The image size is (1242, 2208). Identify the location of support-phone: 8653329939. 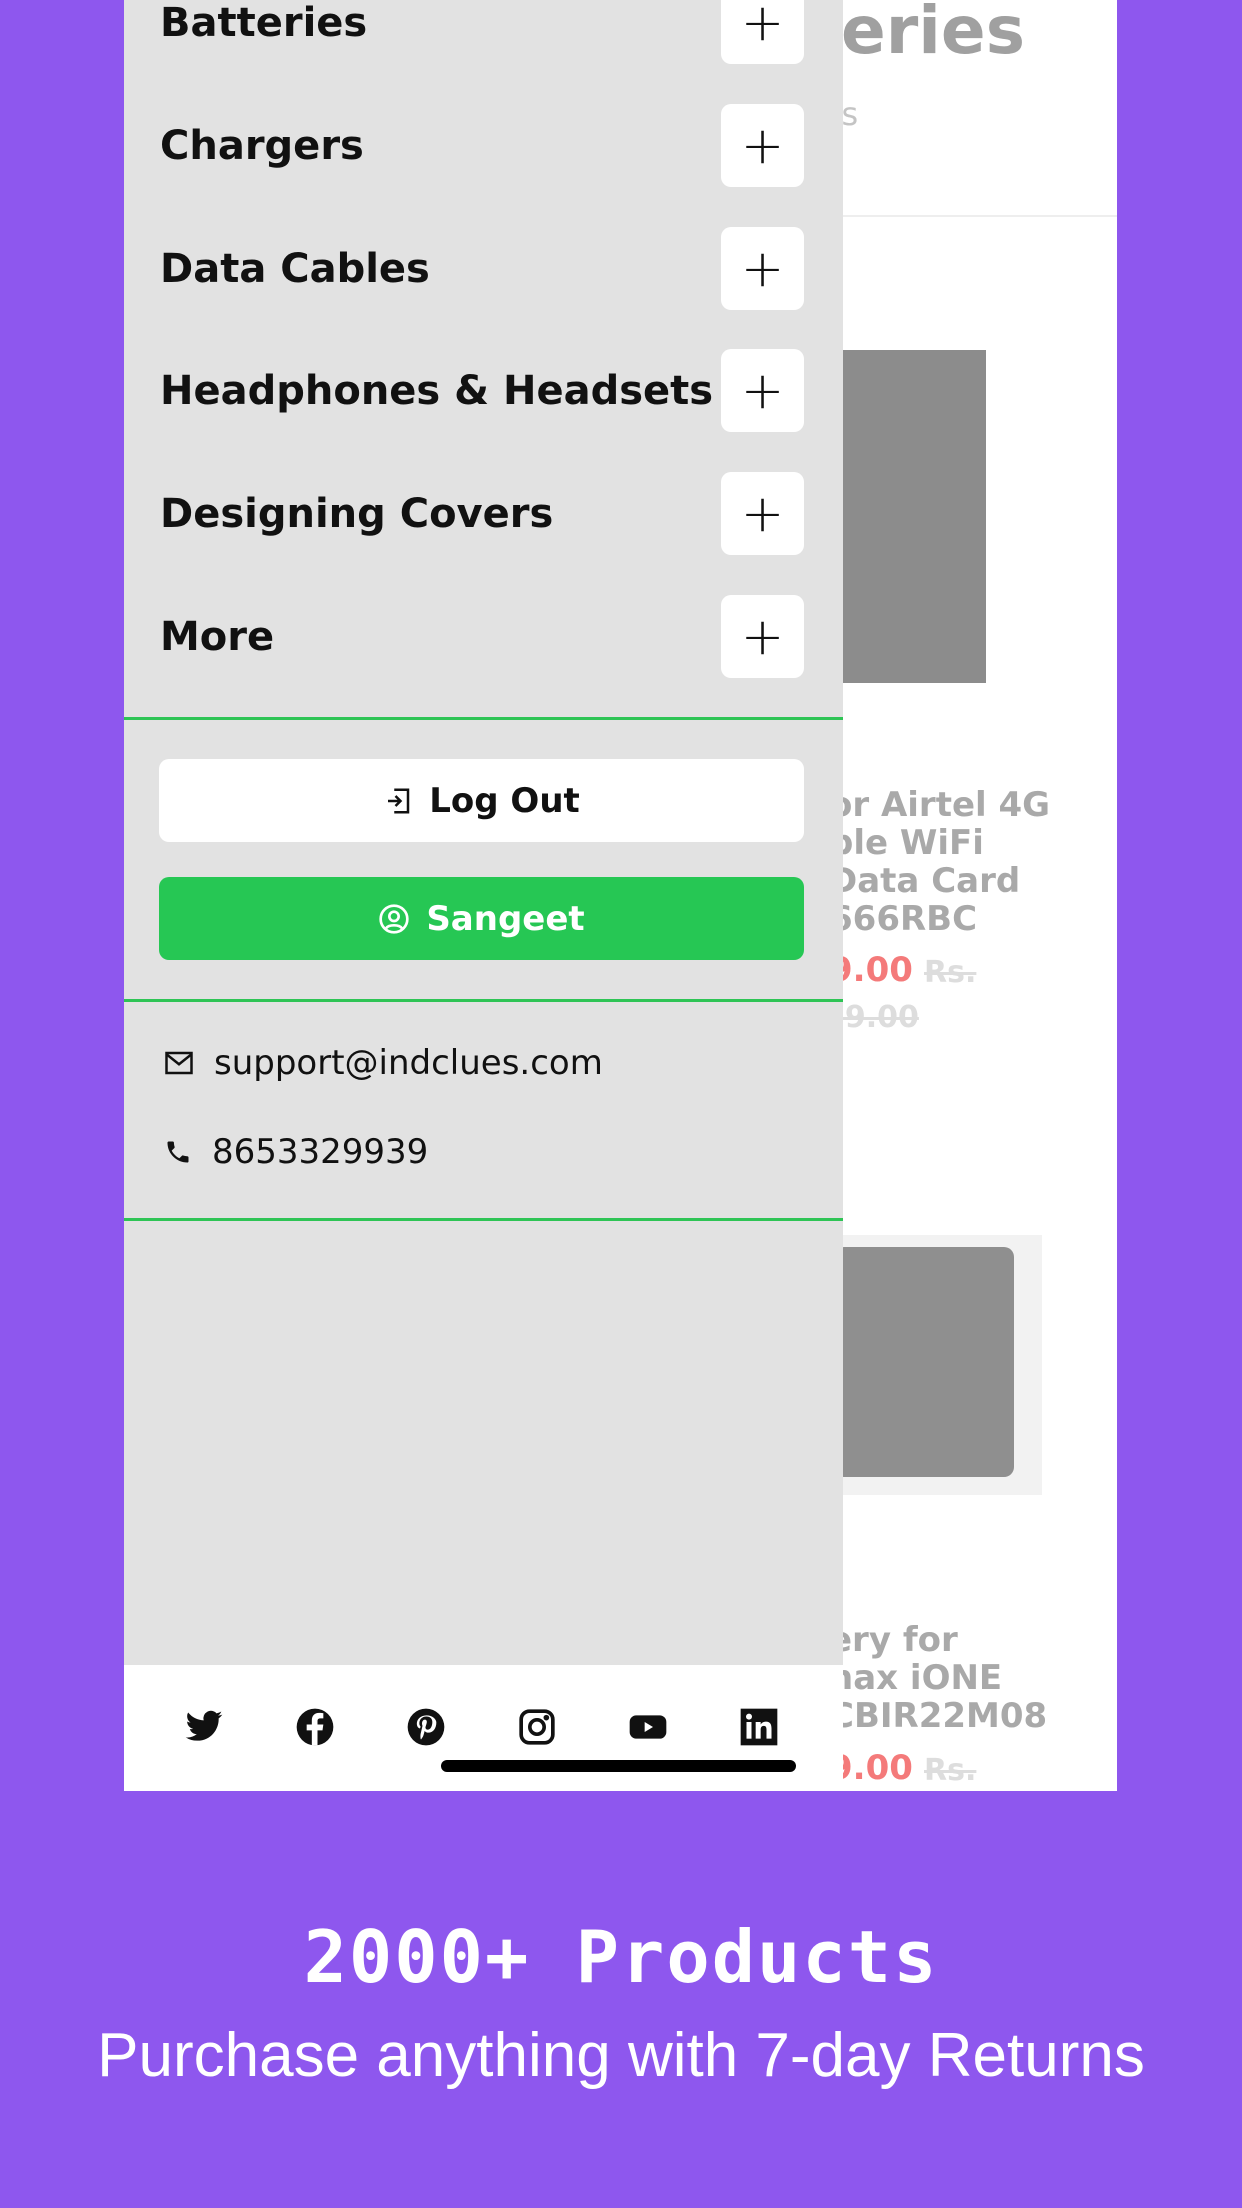
(296, 1152).